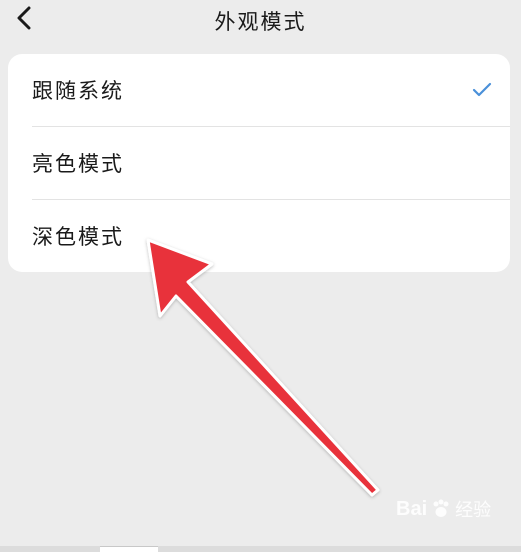 Image resolution: width=521 pixels, height=552 pixels. I want to click on bottom-strip, so click(260, 549).